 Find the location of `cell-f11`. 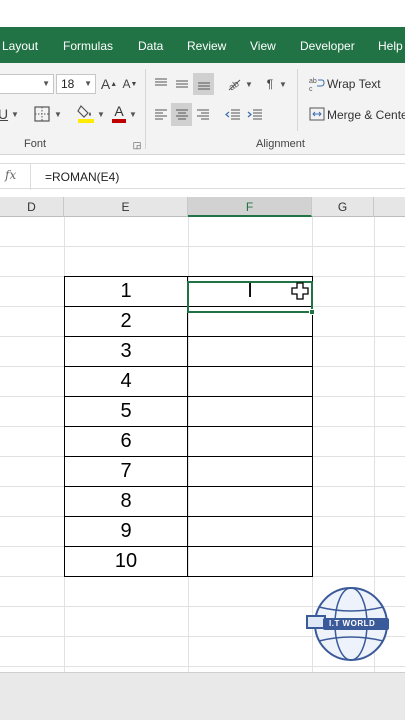

cell-f11 is located at coordinates (250, 501).